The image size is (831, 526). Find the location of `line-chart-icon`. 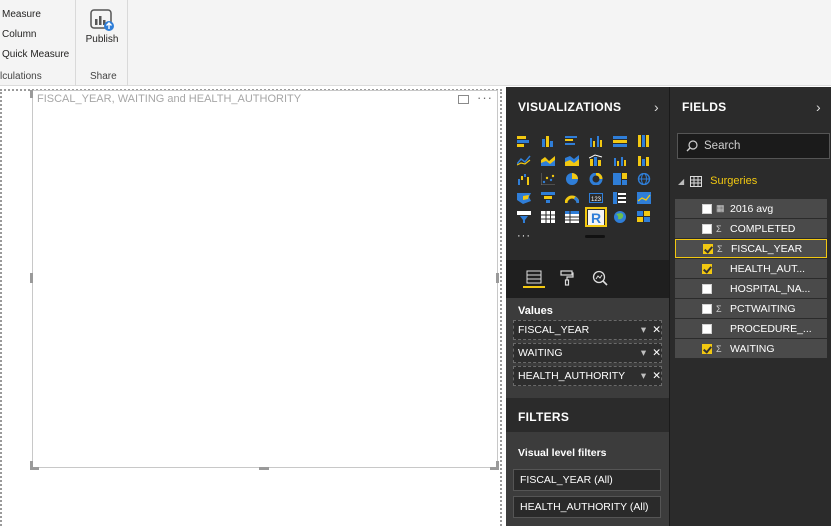

line-chart-icon is located at coordinates (524, 160).